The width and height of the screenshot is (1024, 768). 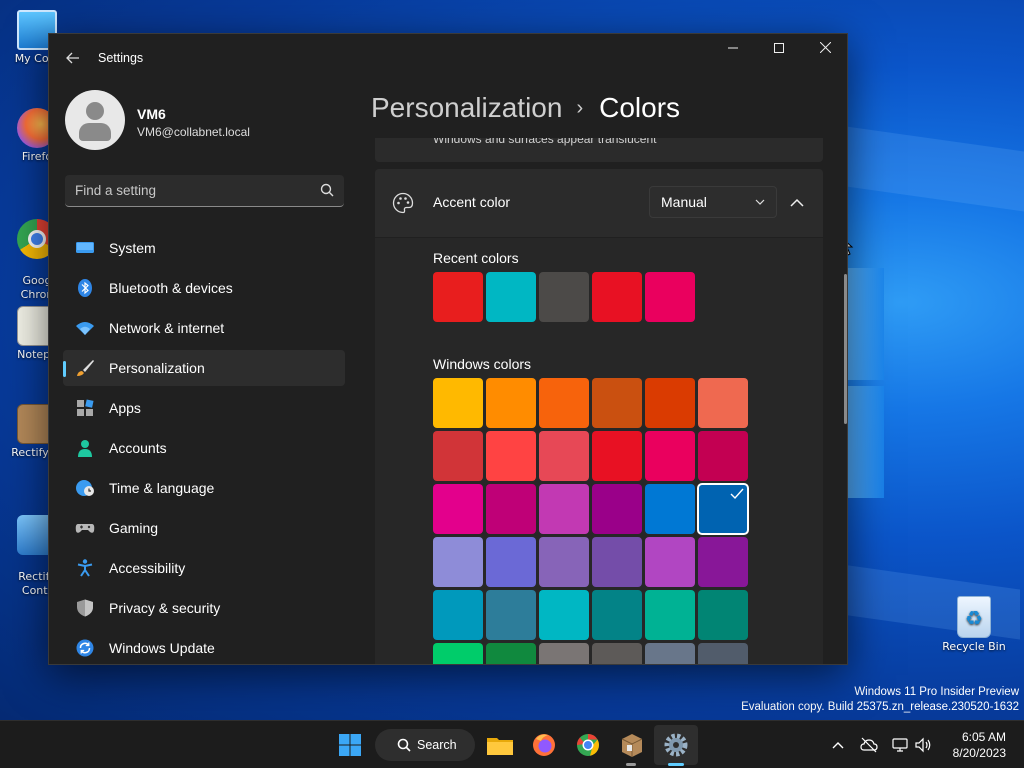 I want to click on search-icon, so click(x=404, y=745).